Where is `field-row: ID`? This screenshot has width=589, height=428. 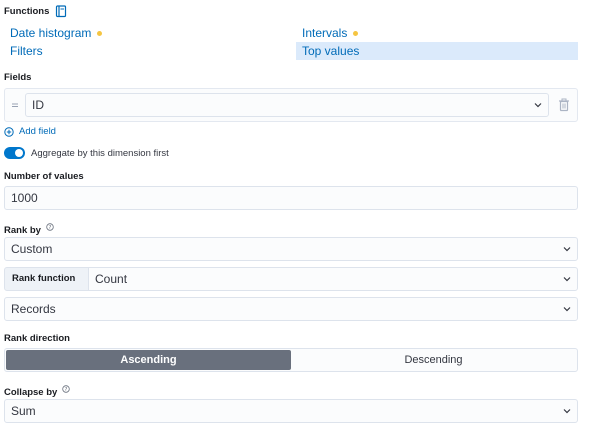
field-row: ID is located at coordinates (291, 105).